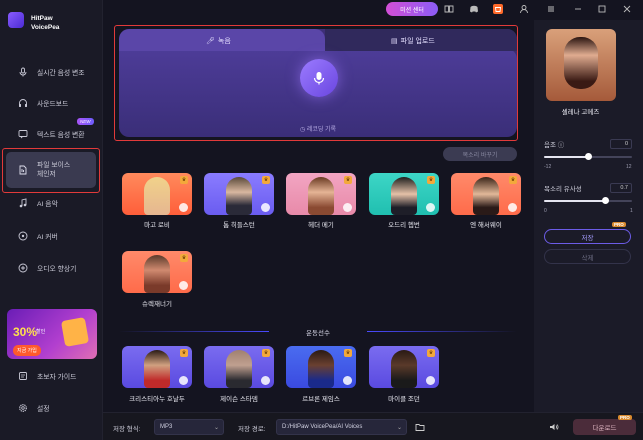 The width and height of the screenshot is (643, 440). What do you see at coordinates (47, 237) in the screenshot?
I see `sidebar-item-label: AI 커버` at bounding box center [47, 237].